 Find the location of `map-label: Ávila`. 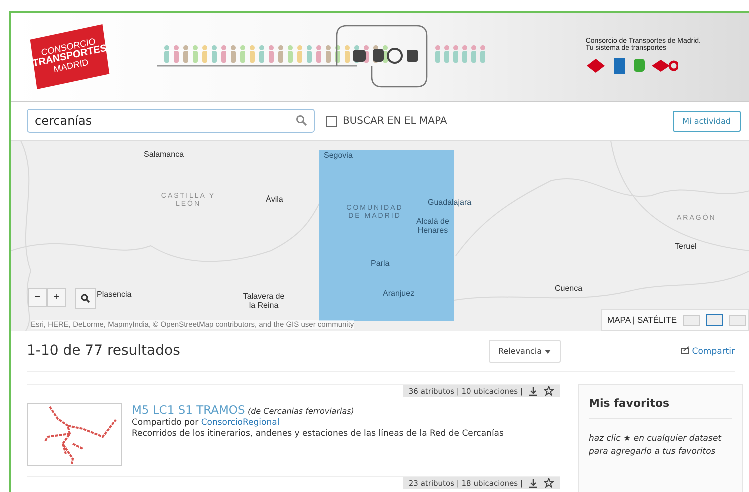

map-label: Ávila is located at coordinates (275, 199).